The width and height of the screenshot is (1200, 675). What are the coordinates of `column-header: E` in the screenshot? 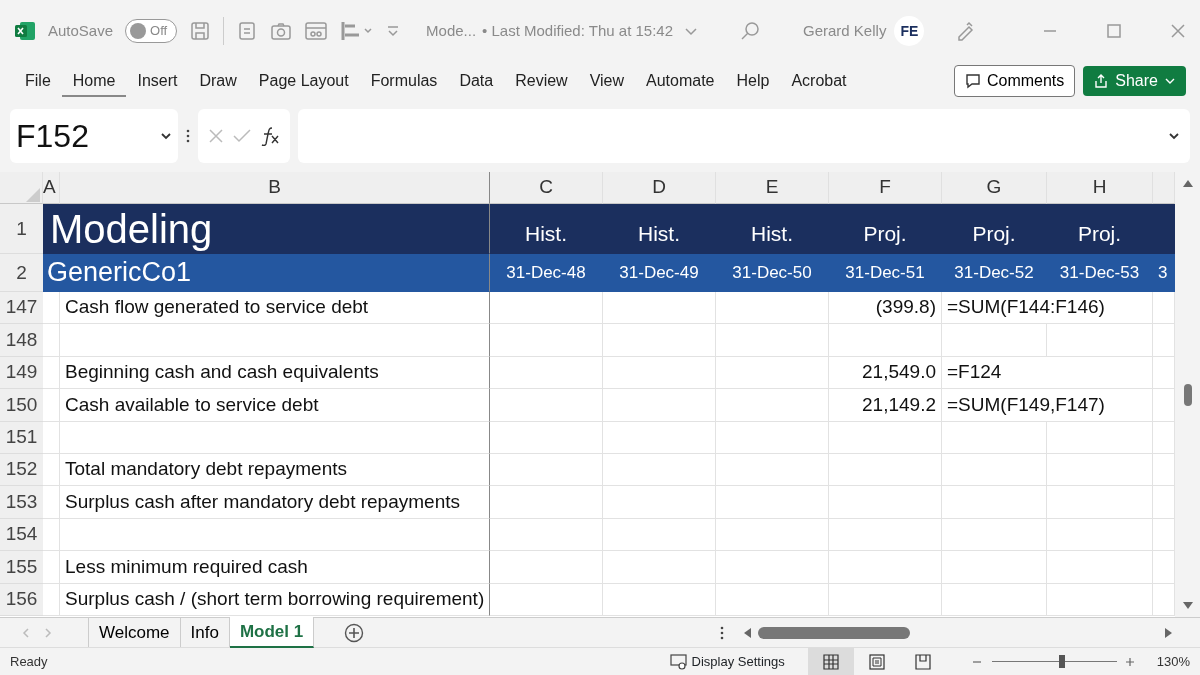 It's located at (772, 188).